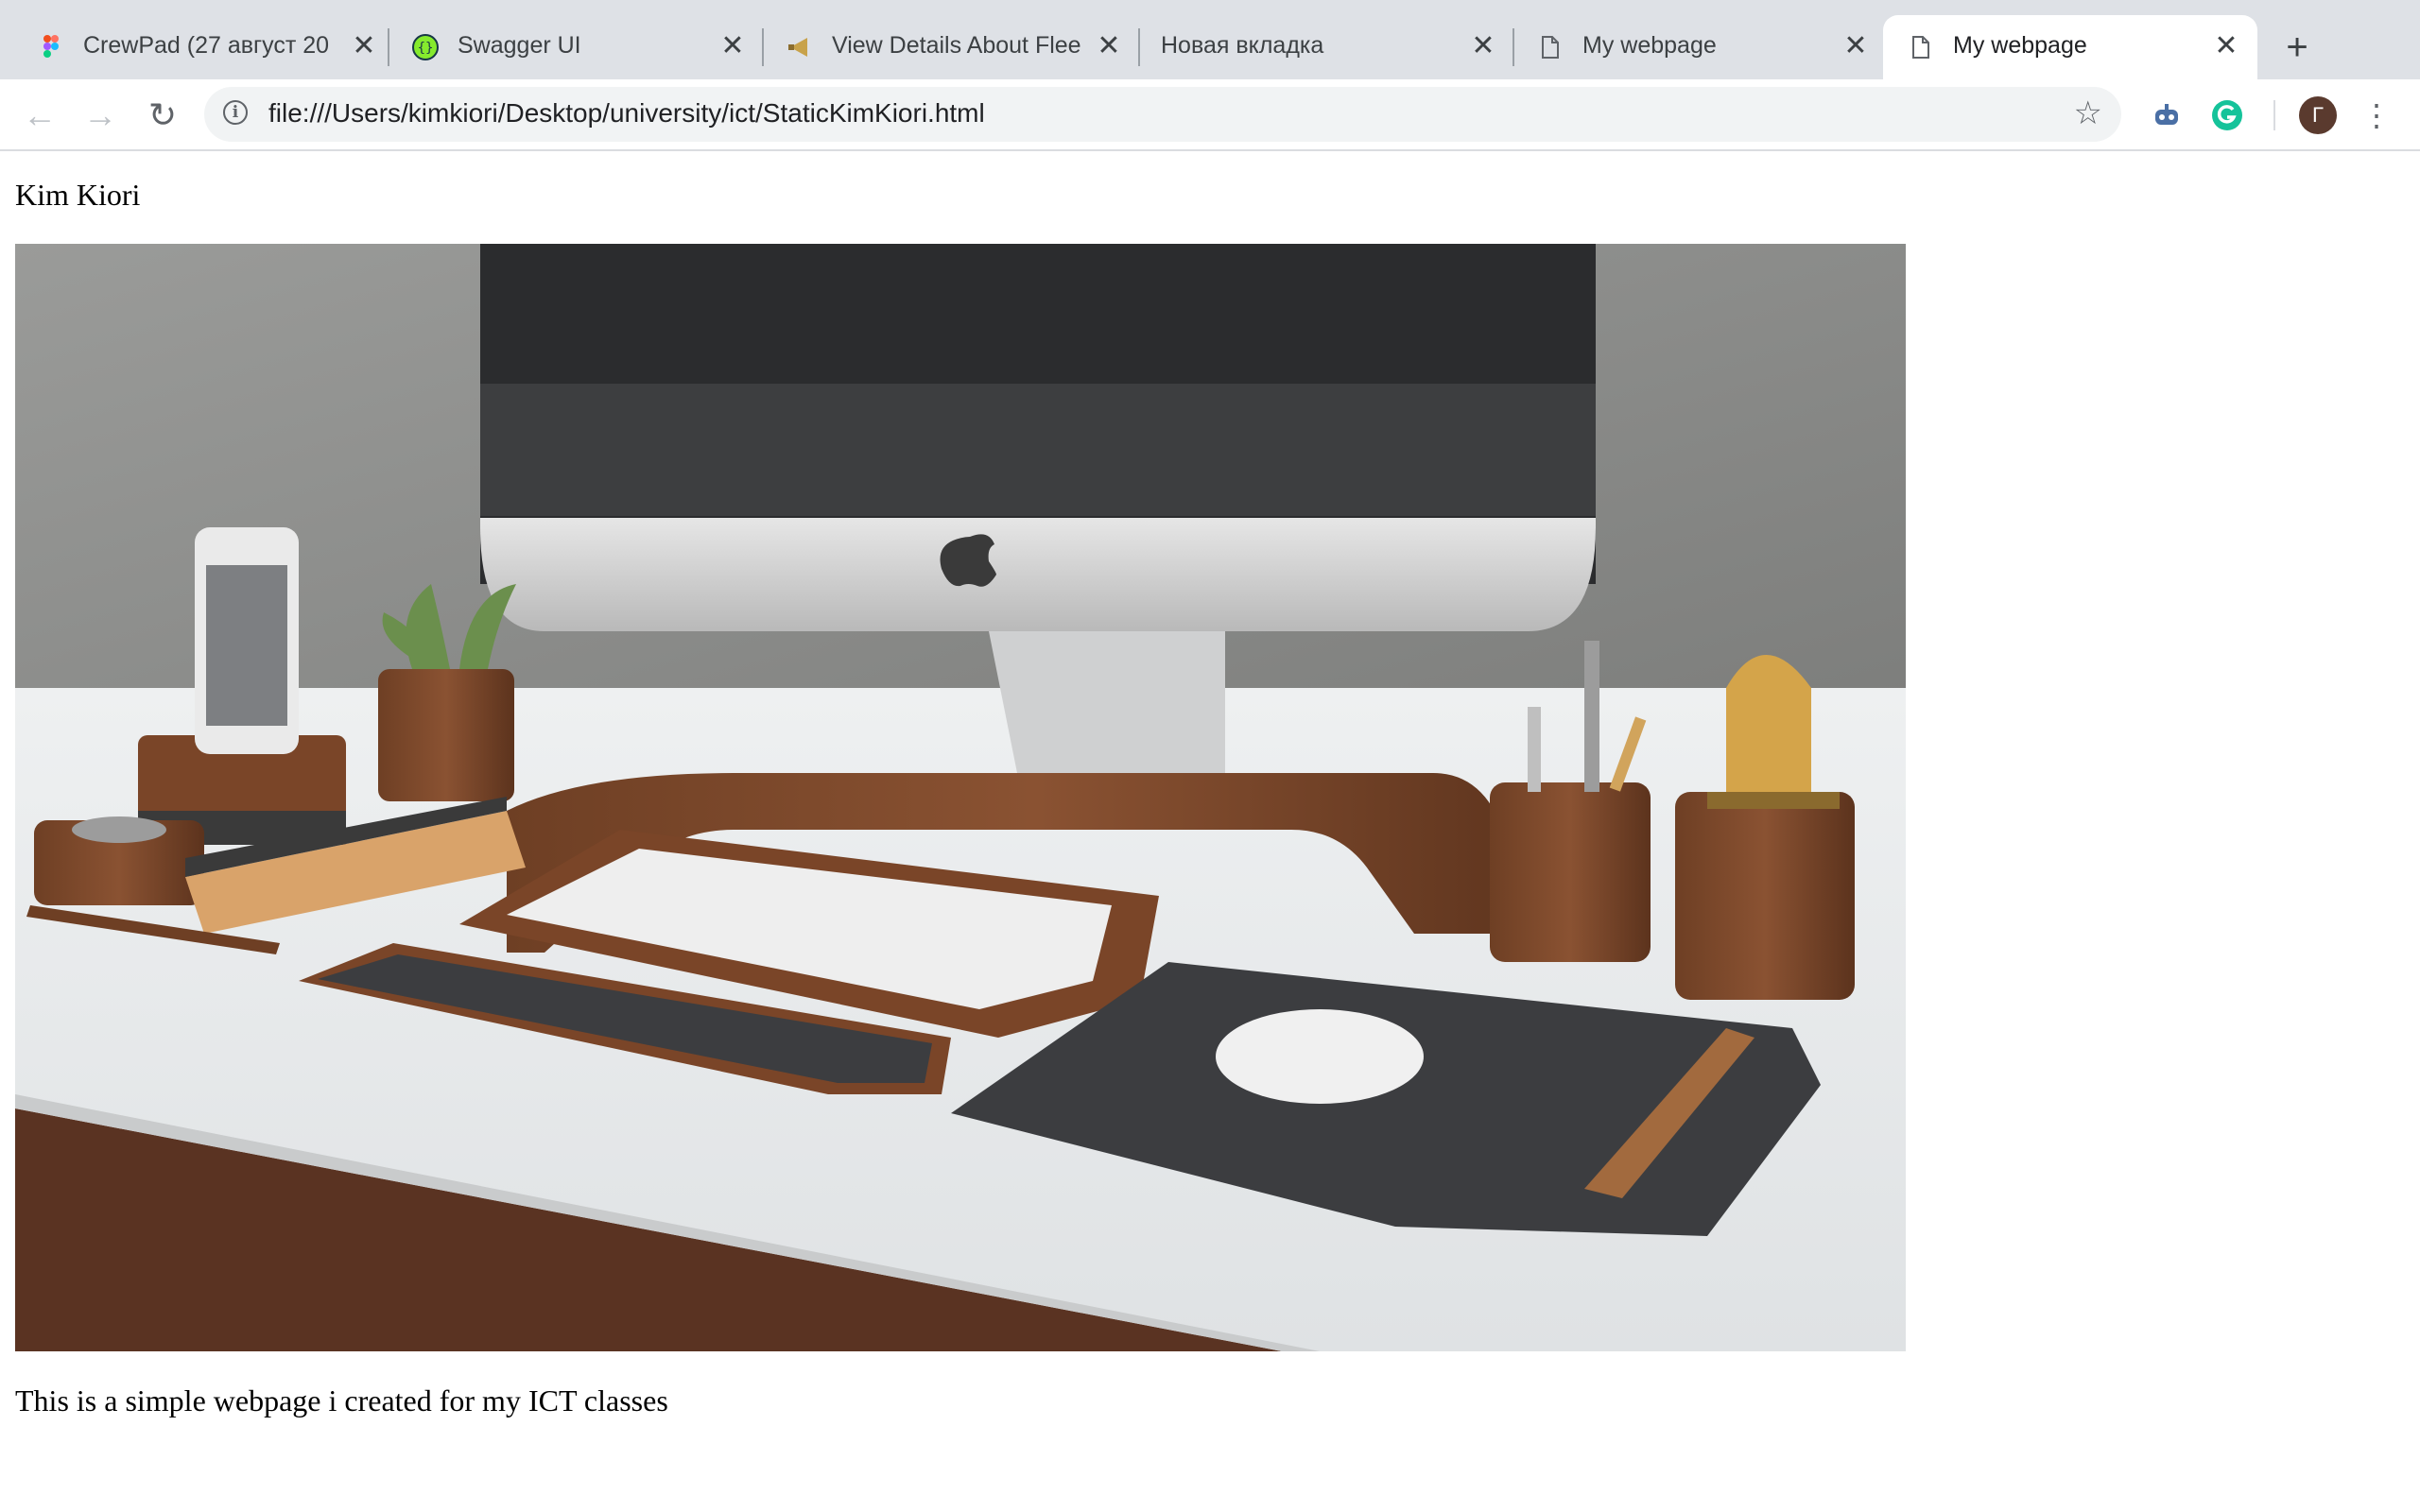 This screenshot has width=2420, height=1512. Describe the element at coordinates (100, 115) in the screenshot. I see `forward-arrow-icon: →` at that location.